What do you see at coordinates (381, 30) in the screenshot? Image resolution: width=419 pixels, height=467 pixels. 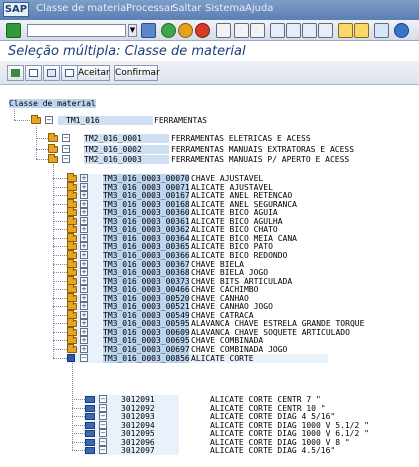 I see `layout-menu-icon` at bounding box center [381, 30].